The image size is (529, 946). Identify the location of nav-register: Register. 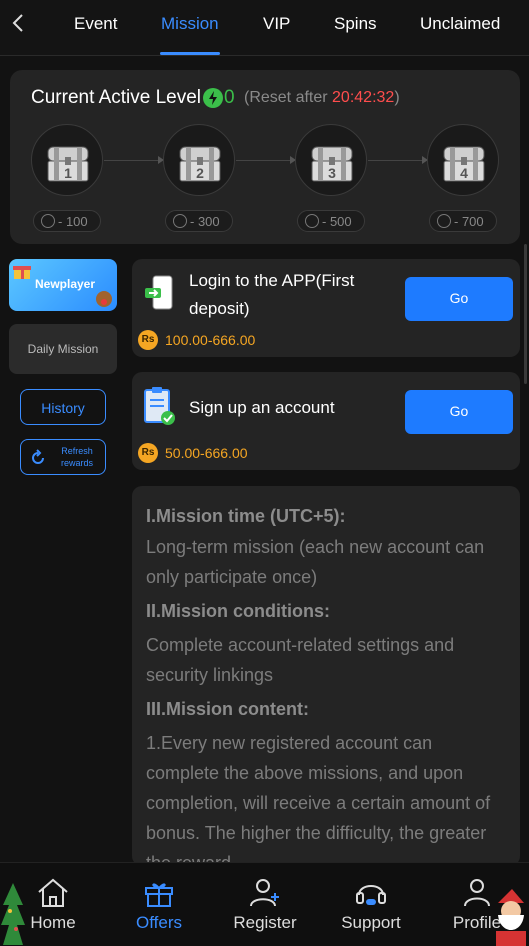
(265, 904).